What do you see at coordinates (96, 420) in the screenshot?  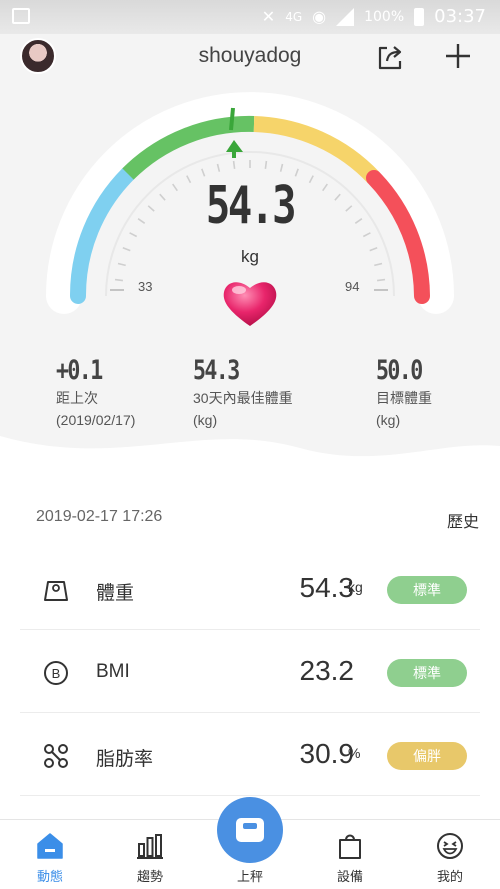 I see `stat-change-date: (2019/02/17)` at bounding box center [96, 420].